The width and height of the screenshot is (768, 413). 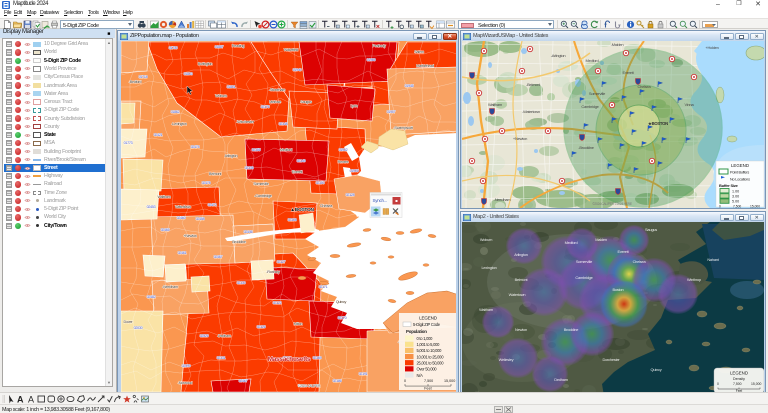 I want to click on svg-text: 02453, so click(x=150, y=207).